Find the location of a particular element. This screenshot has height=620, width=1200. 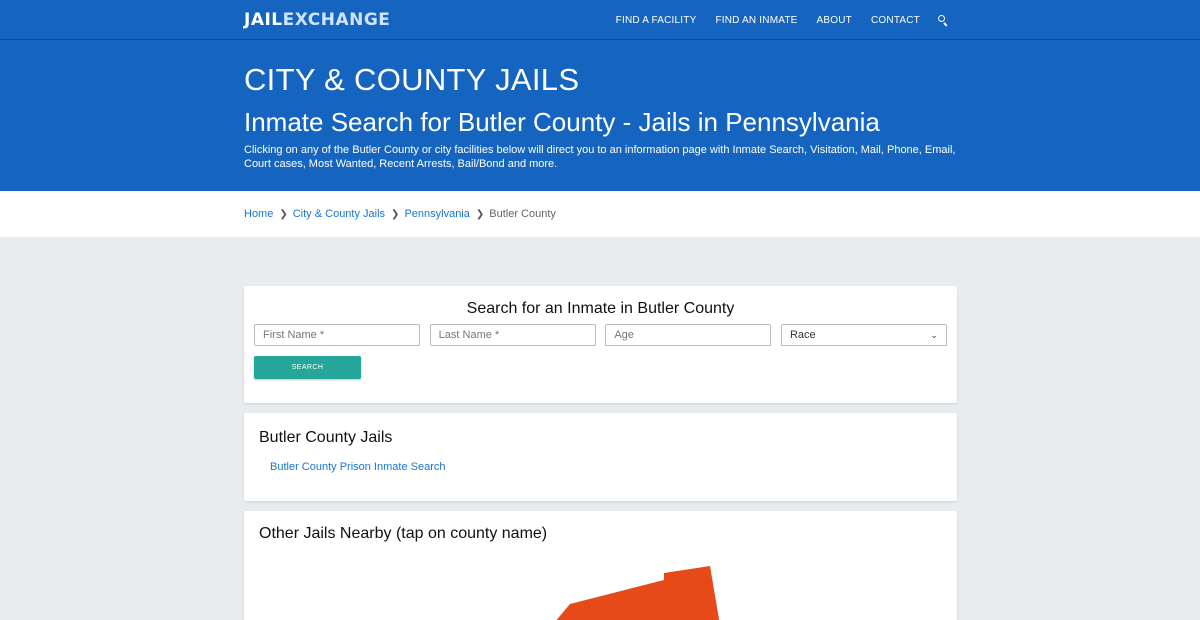

nav-about: ABOUT is located at coordinates (834, 20).